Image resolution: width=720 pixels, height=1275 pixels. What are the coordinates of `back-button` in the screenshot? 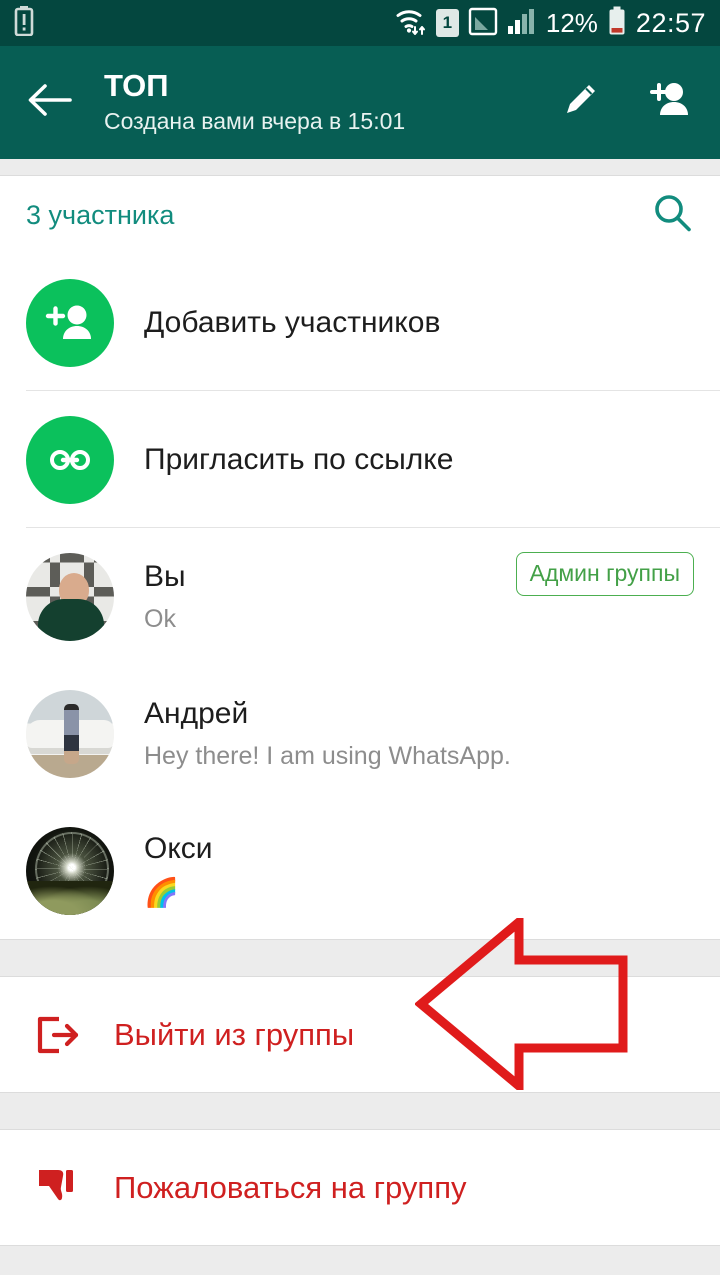 It's located at (54, 102).